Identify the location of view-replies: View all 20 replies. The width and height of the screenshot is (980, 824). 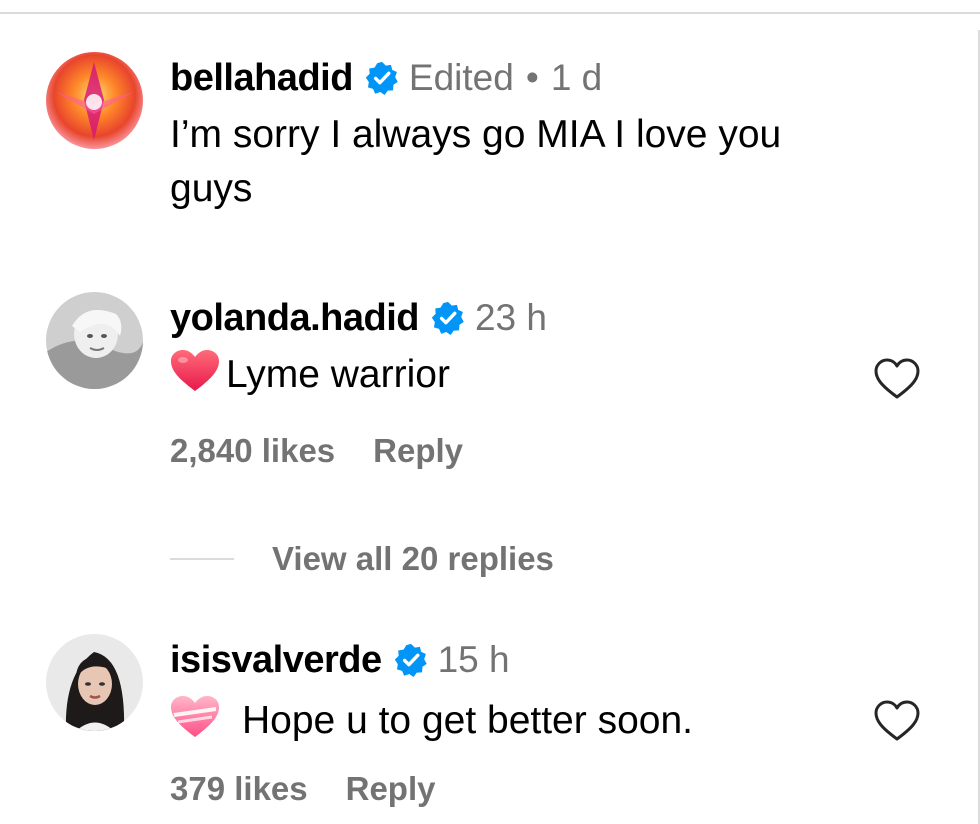
(362, 559).